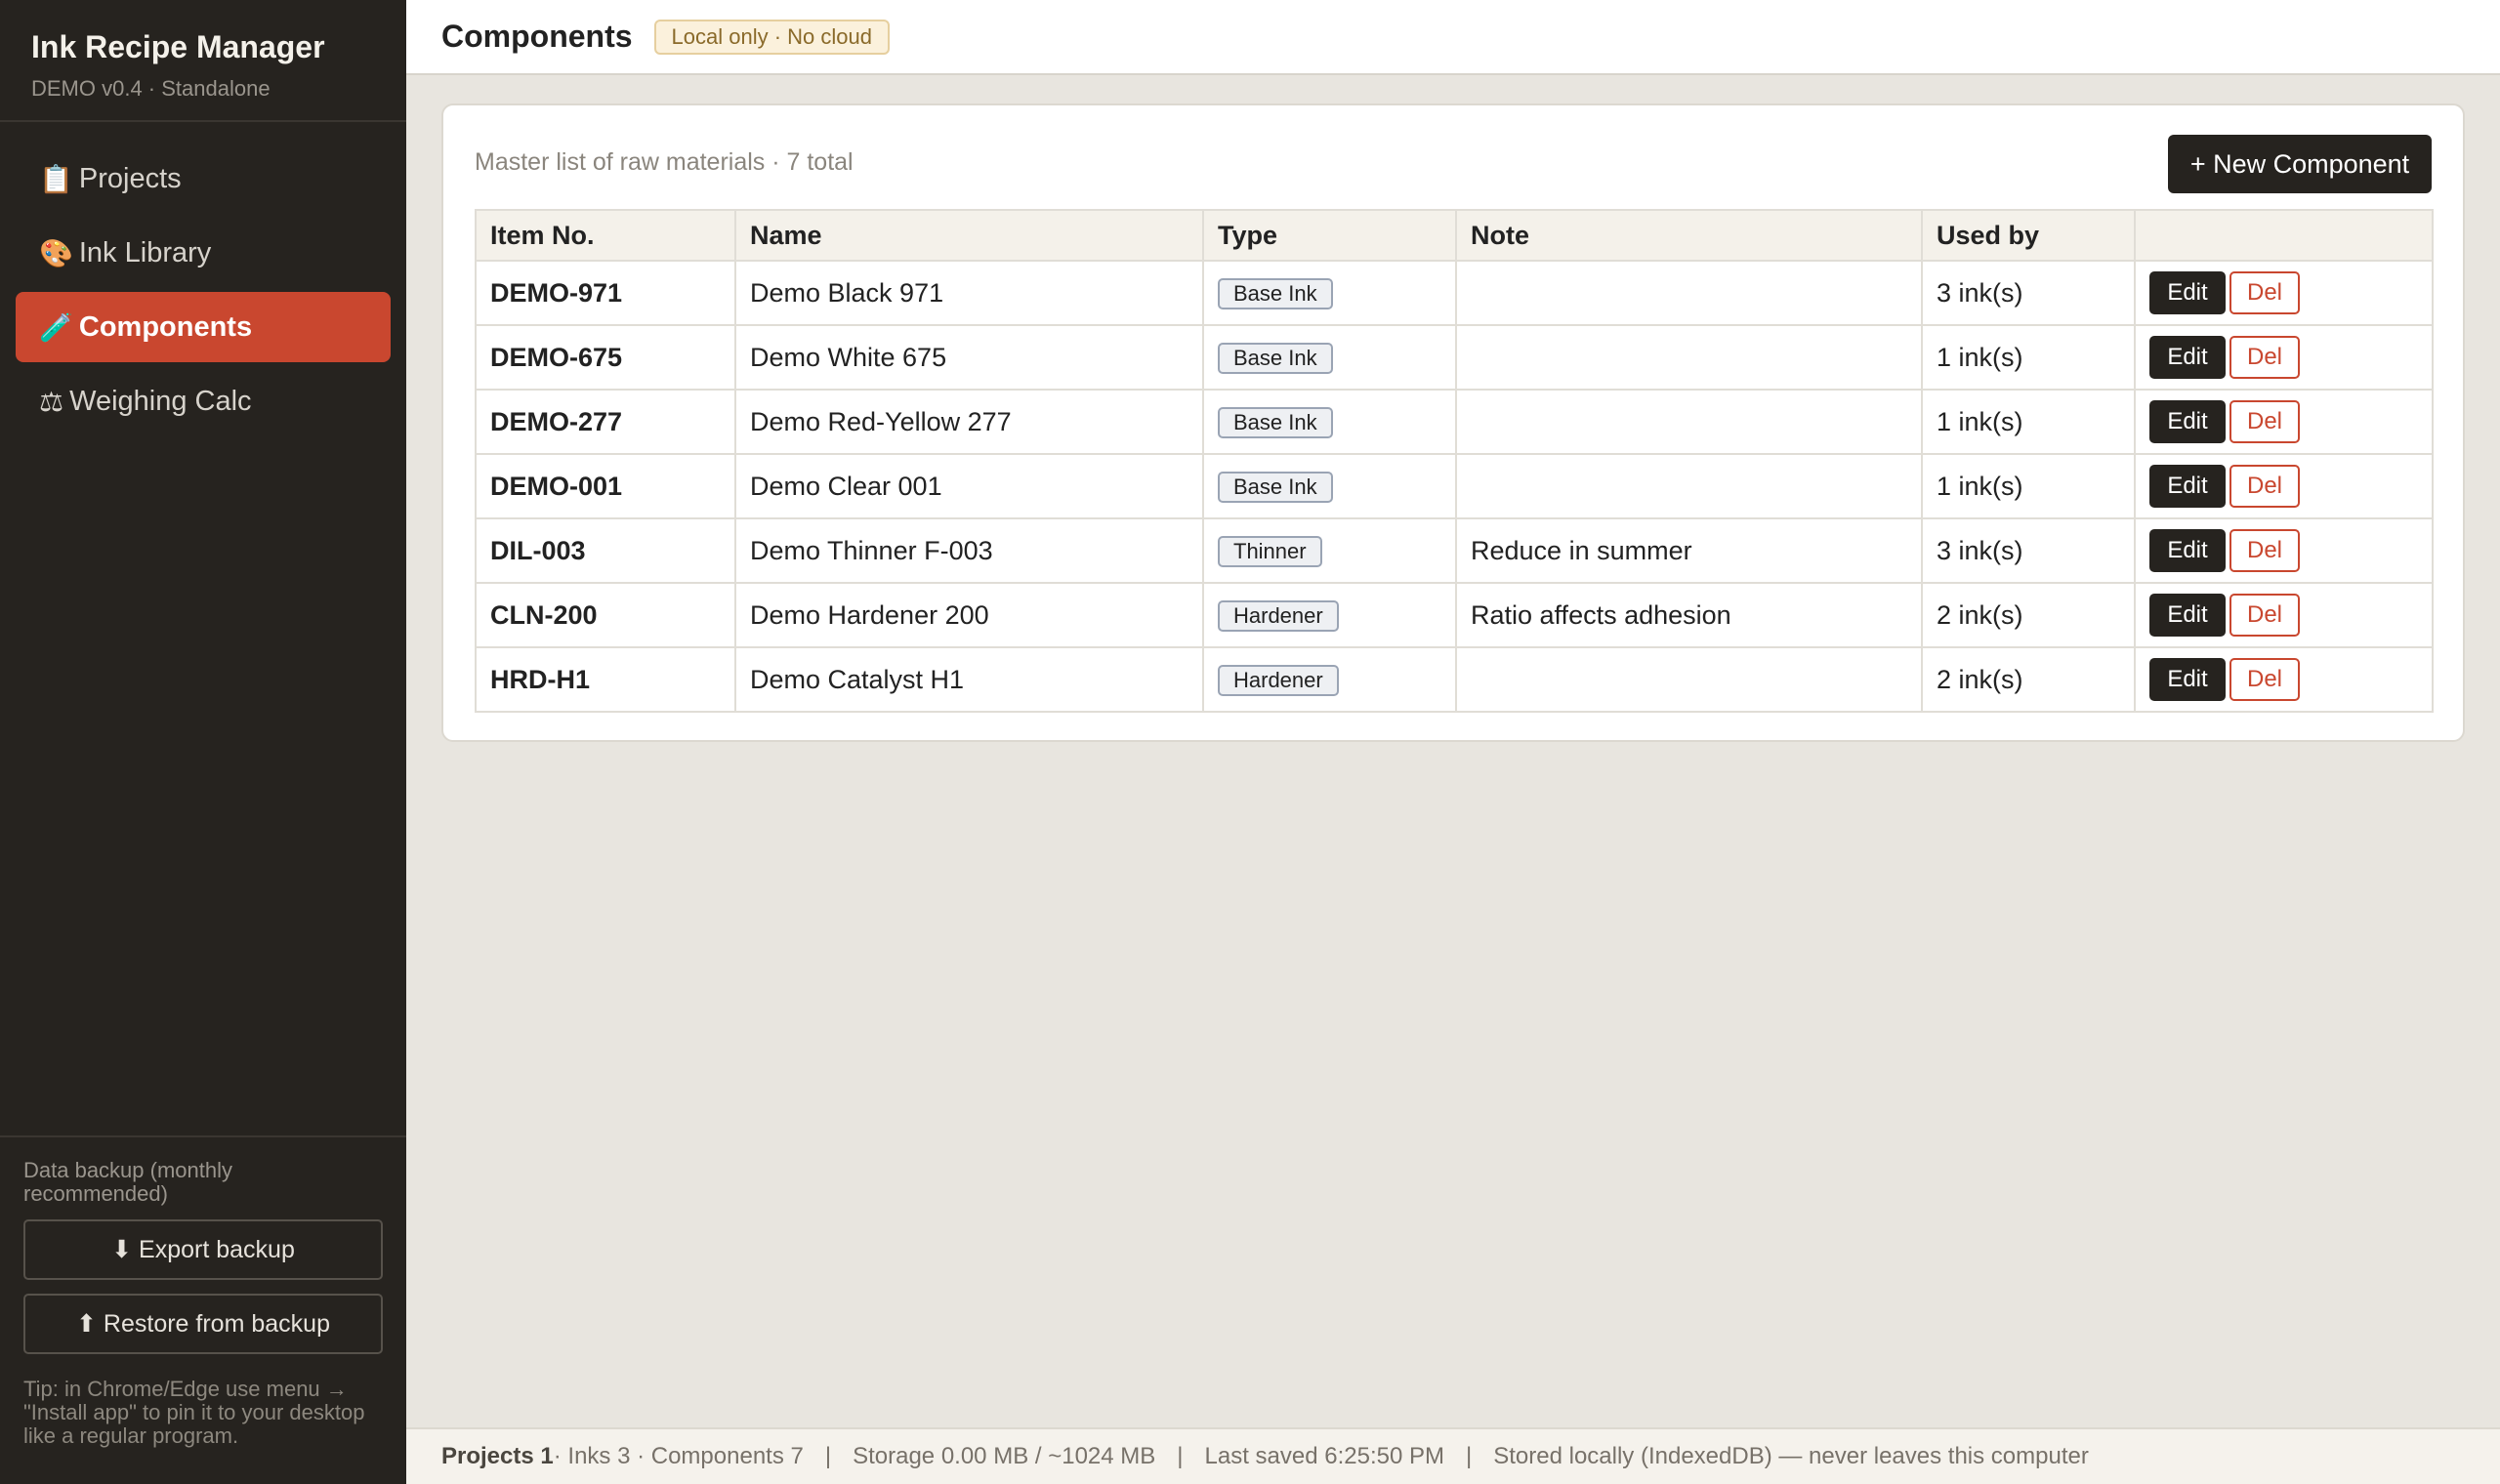  Describe the element at coordinates (678, 1456) in the screenshot. I see `status-counts: · Inks 3 · Components 7` at that location.